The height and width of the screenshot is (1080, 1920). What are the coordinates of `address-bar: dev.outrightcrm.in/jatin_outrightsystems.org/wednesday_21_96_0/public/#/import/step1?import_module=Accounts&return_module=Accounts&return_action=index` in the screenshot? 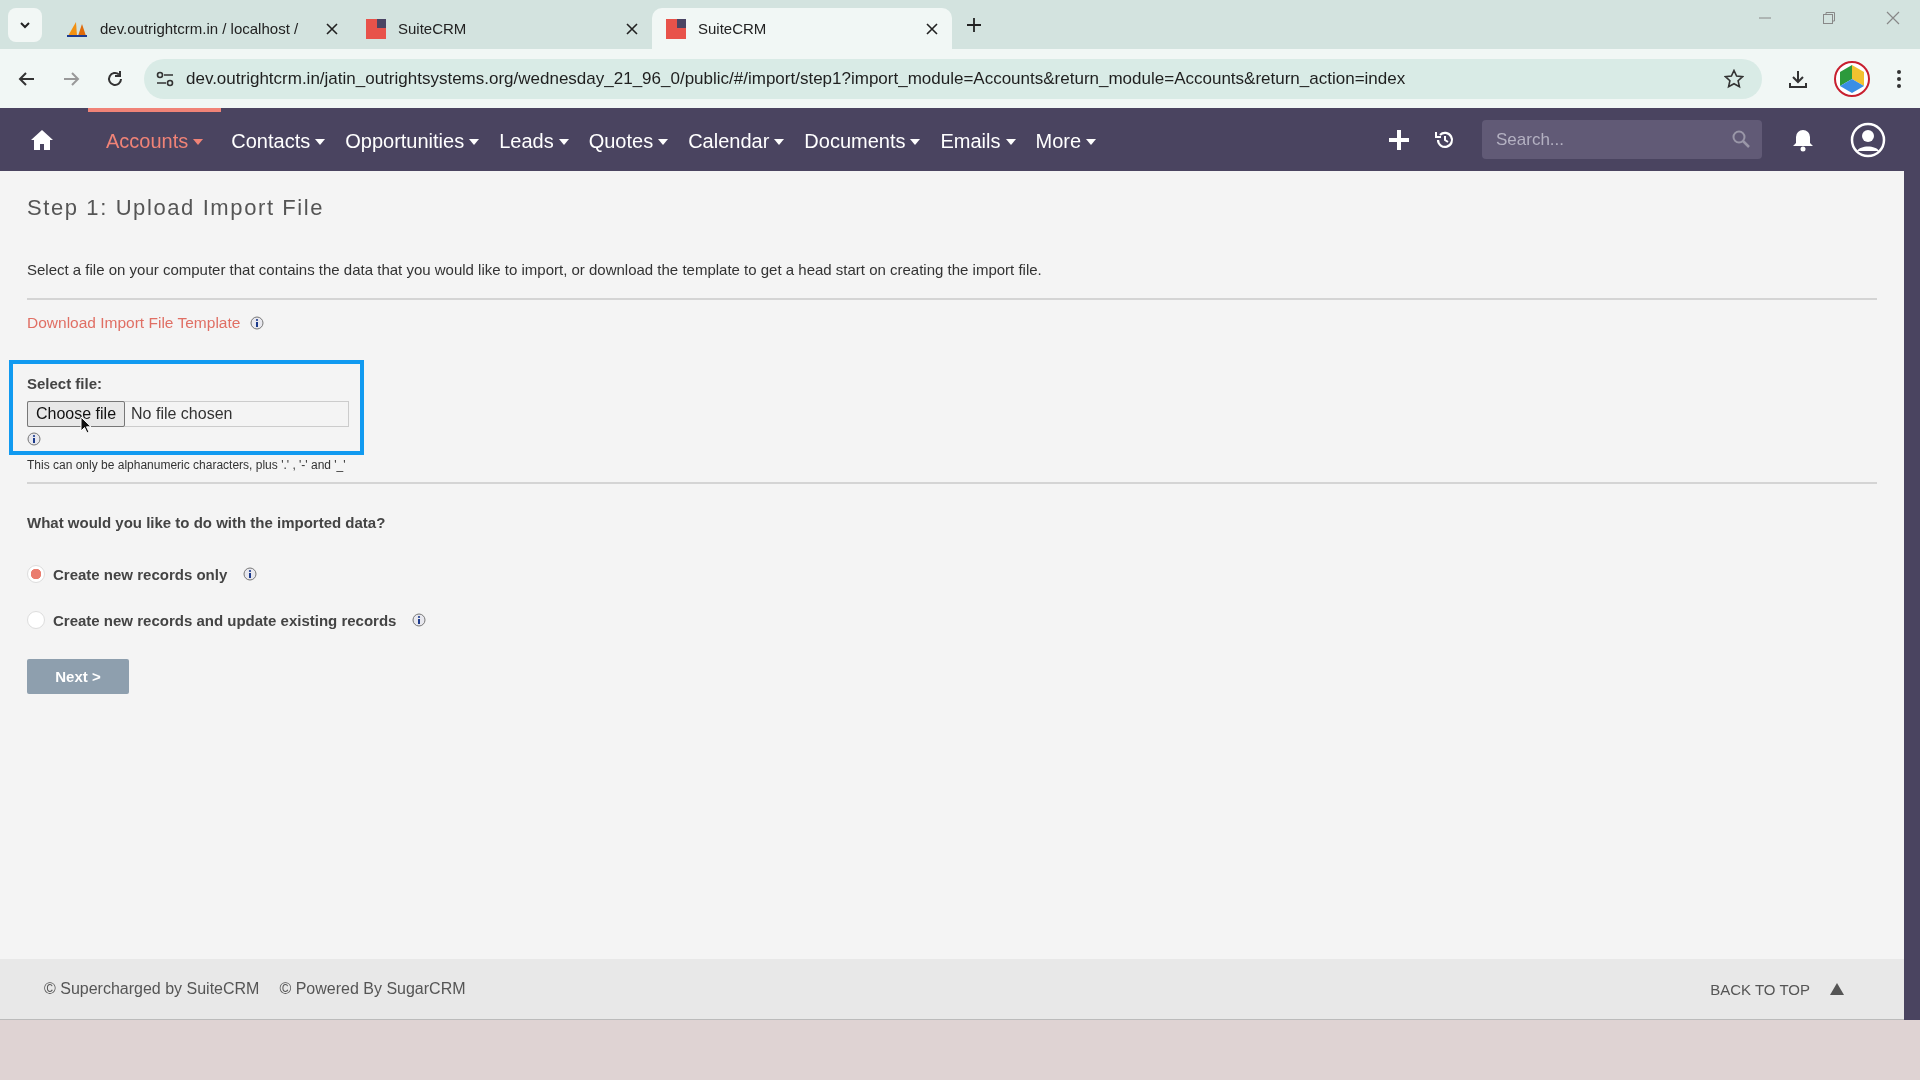 It's located at (953, 78).